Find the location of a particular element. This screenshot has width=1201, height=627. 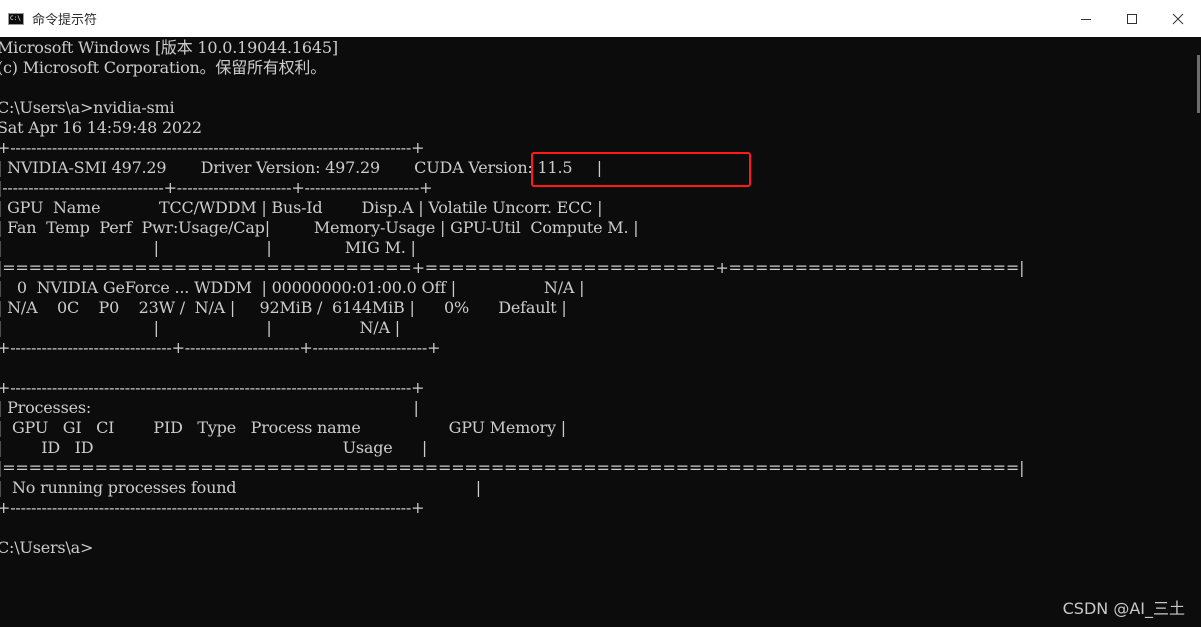

minimize-button is located at coordinates (1086, 18).